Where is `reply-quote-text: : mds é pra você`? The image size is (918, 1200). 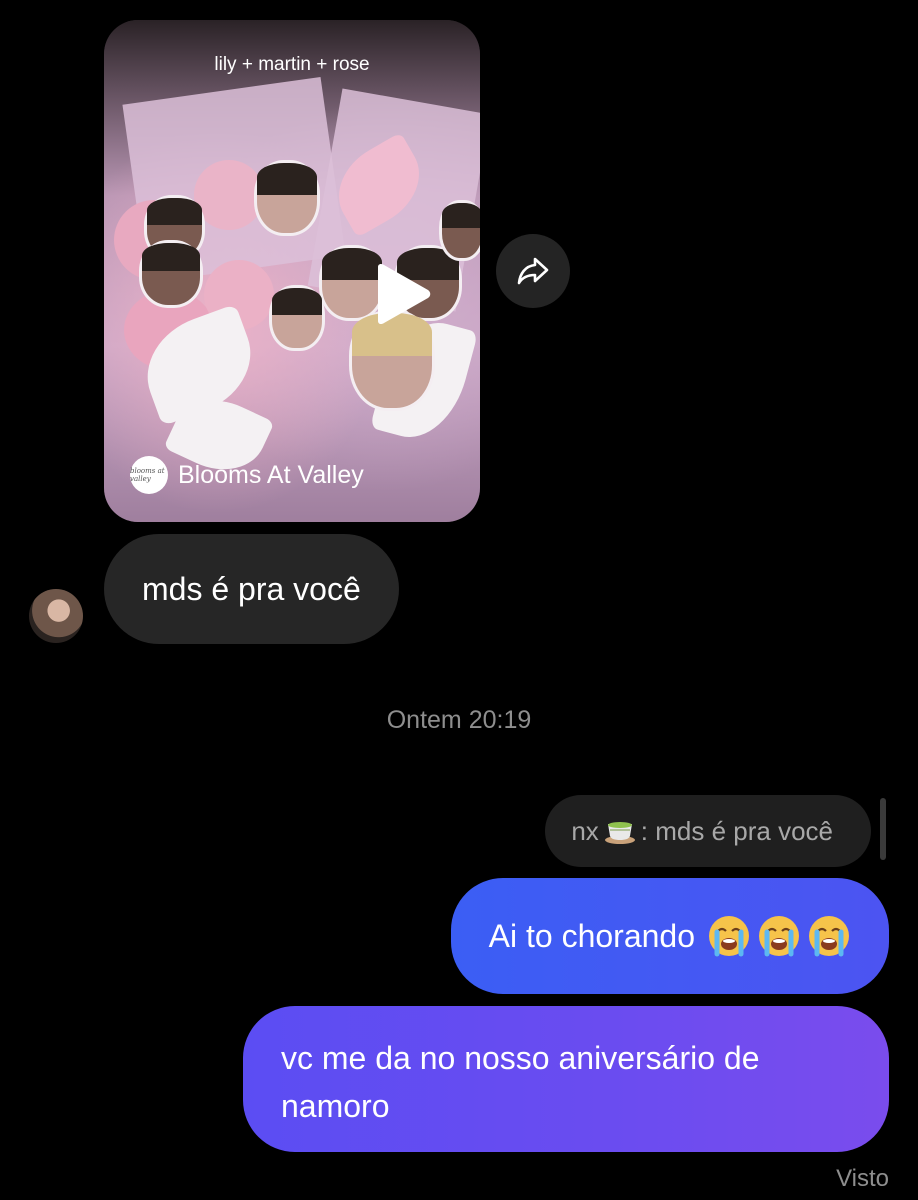
reply-quote-text: : mds é pra você is located at coordinates (736, 830).